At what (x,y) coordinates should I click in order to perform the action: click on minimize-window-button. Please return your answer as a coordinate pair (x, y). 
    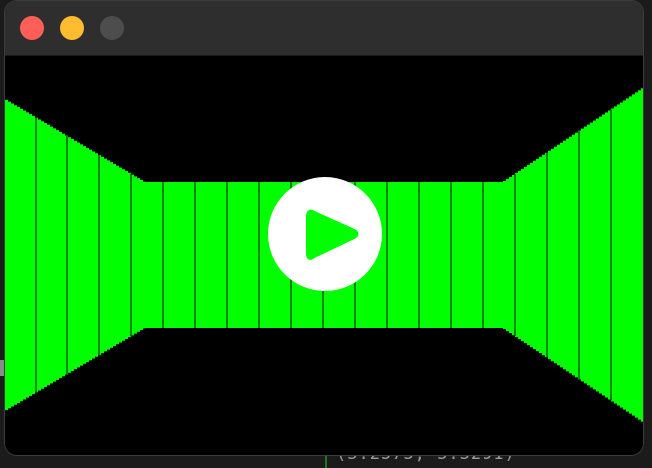
    Looking at the image, I should click on (72, 28).